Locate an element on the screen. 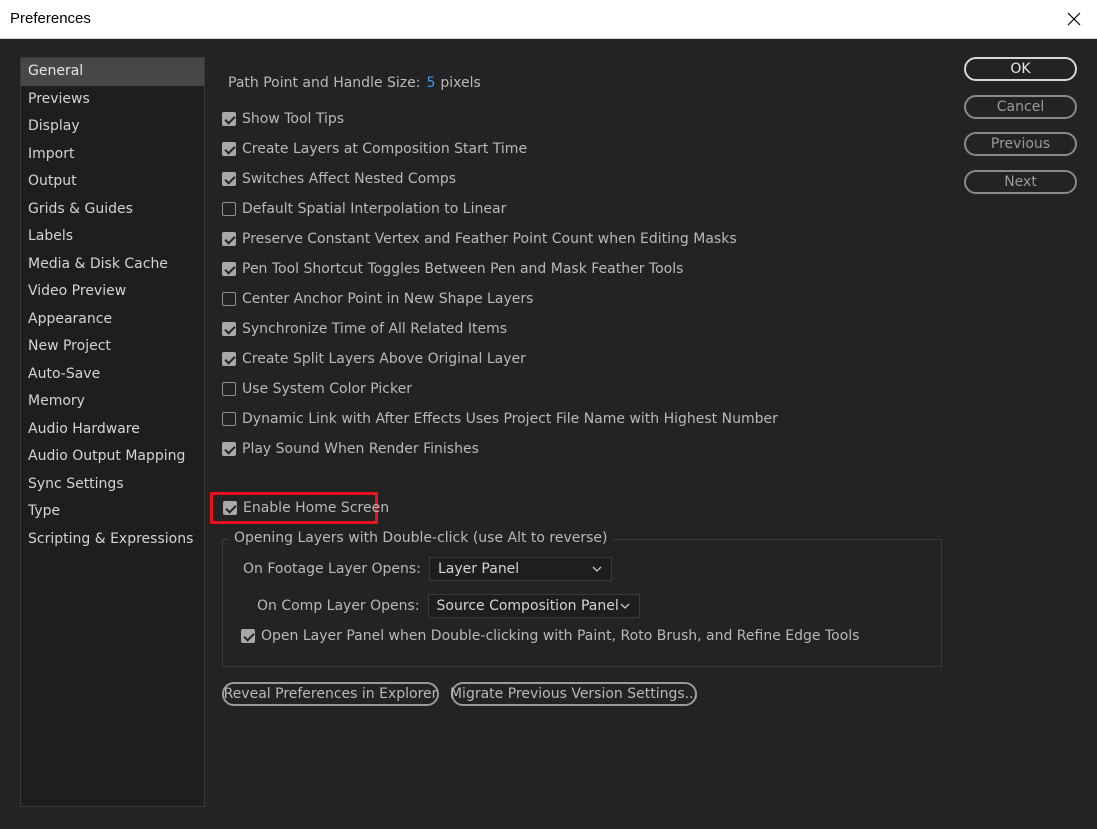 Image resolution: width=1097 pixels, height=829 pixels. close-icon is located at coordinates (1074, 19).